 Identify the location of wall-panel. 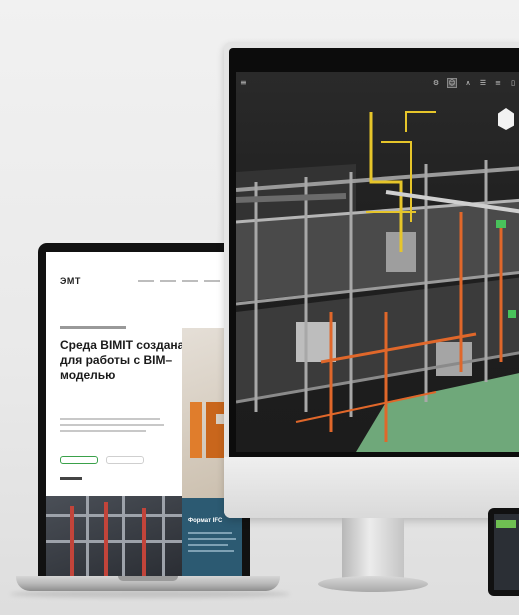
(454, 359).